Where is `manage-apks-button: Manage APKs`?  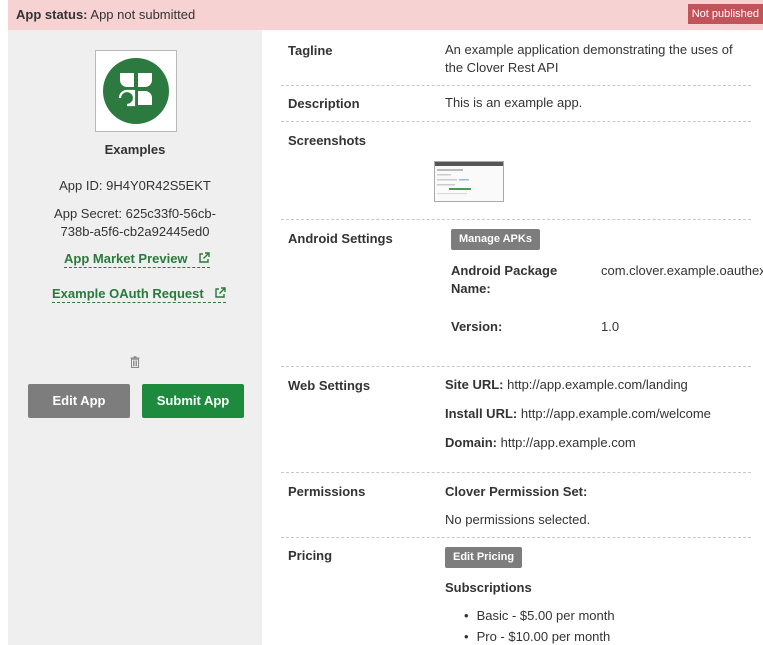 manage-apks-button: Manage APKs is located at coordinates (495, 239).